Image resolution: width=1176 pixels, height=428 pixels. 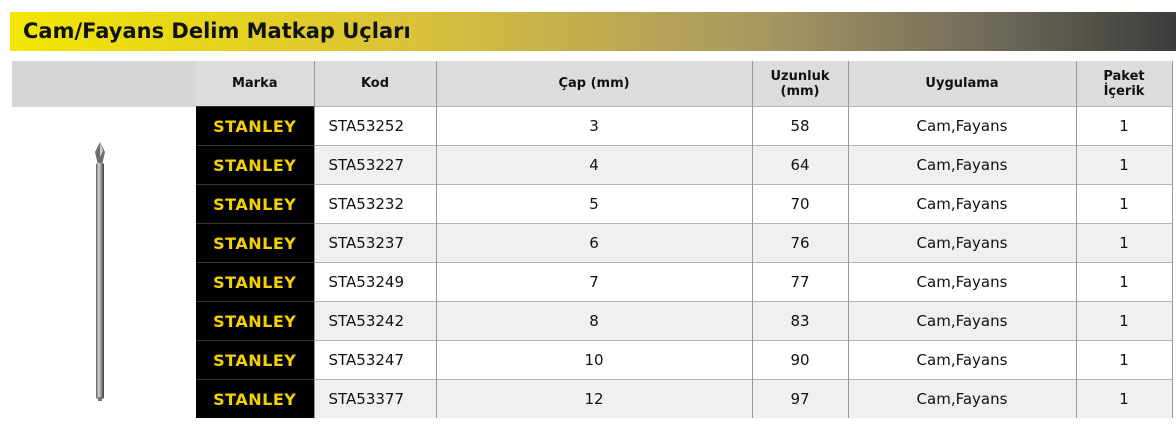 I want to click on length-cell: 64, so click(x=800, y=165).